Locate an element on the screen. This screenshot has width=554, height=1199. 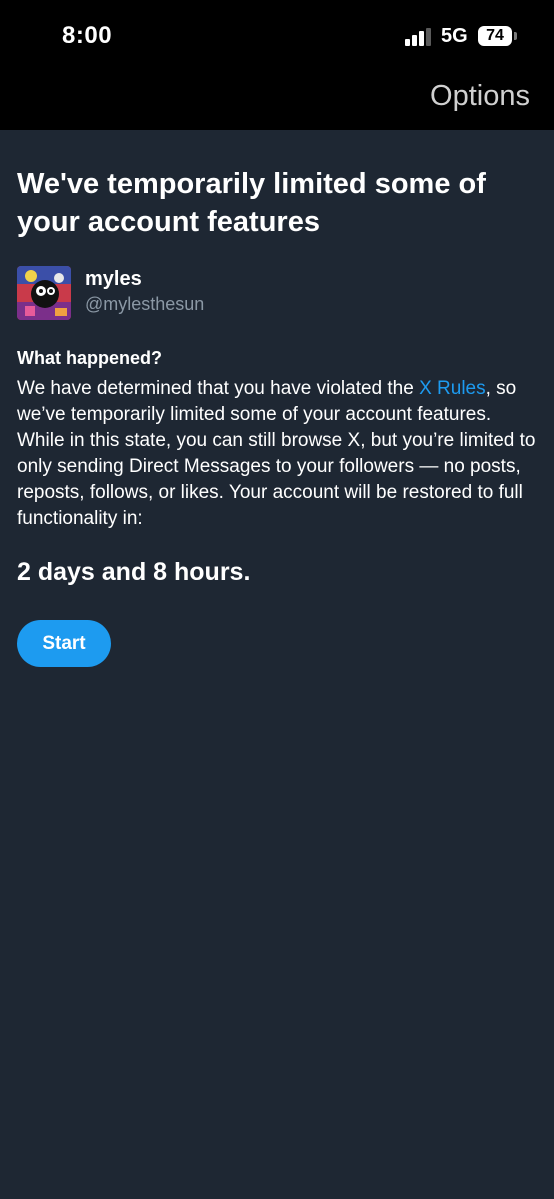
user-display-name: myles is located at coordinates (113, 279).